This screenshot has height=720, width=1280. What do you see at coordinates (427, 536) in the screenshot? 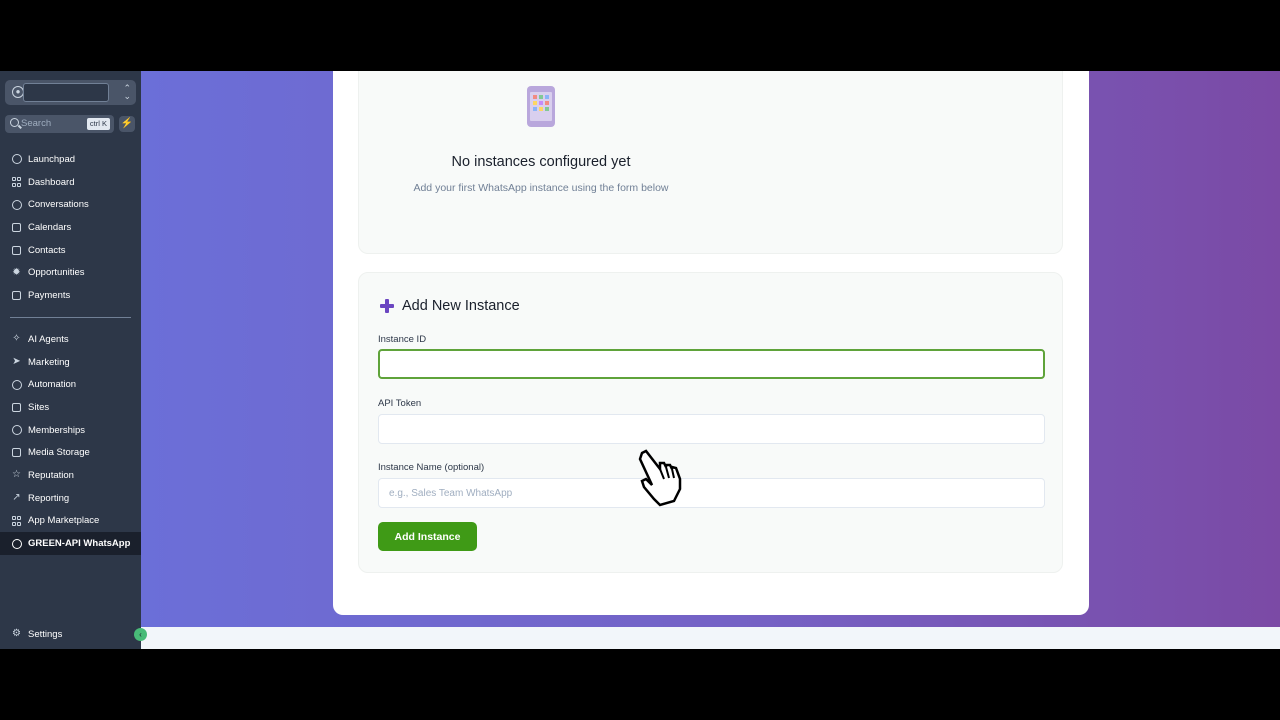
I see `add-instance-button: Add Instance` at bounding box center [427, 536].